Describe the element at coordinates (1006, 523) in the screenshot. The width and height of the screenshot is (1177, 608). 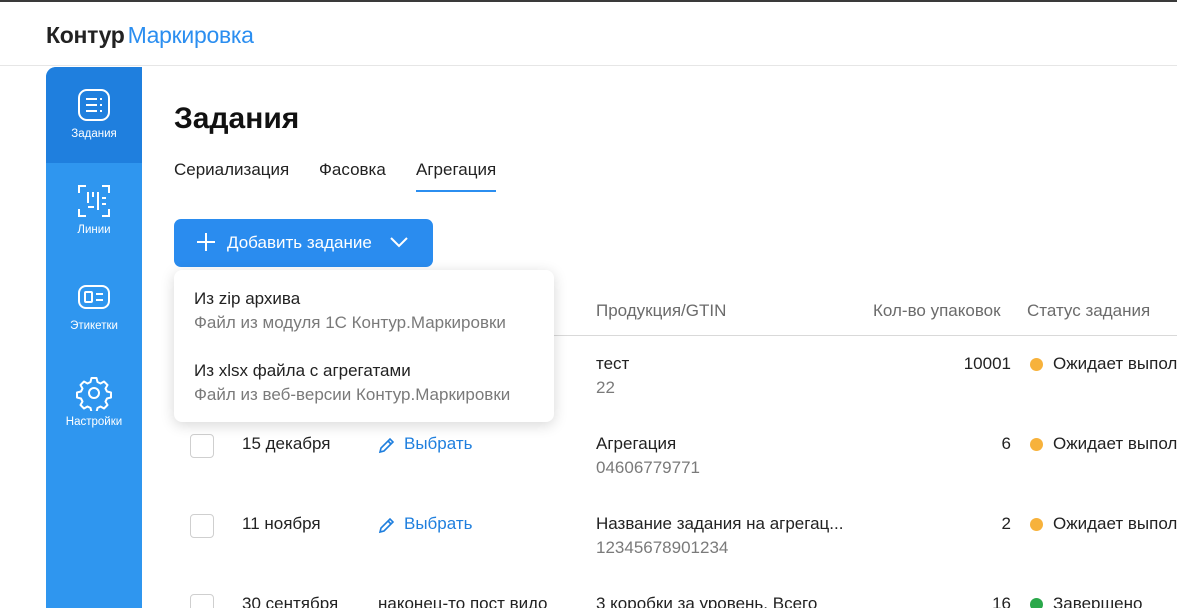
I see `row-count: 2` at that location.